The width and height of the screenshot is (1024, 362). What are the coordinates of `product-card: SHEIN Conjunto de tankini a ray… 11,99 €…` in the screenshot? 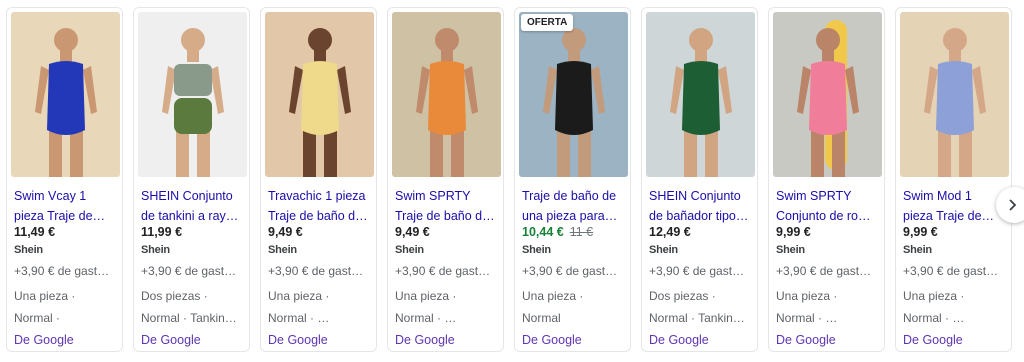 It's located at (191, 179).